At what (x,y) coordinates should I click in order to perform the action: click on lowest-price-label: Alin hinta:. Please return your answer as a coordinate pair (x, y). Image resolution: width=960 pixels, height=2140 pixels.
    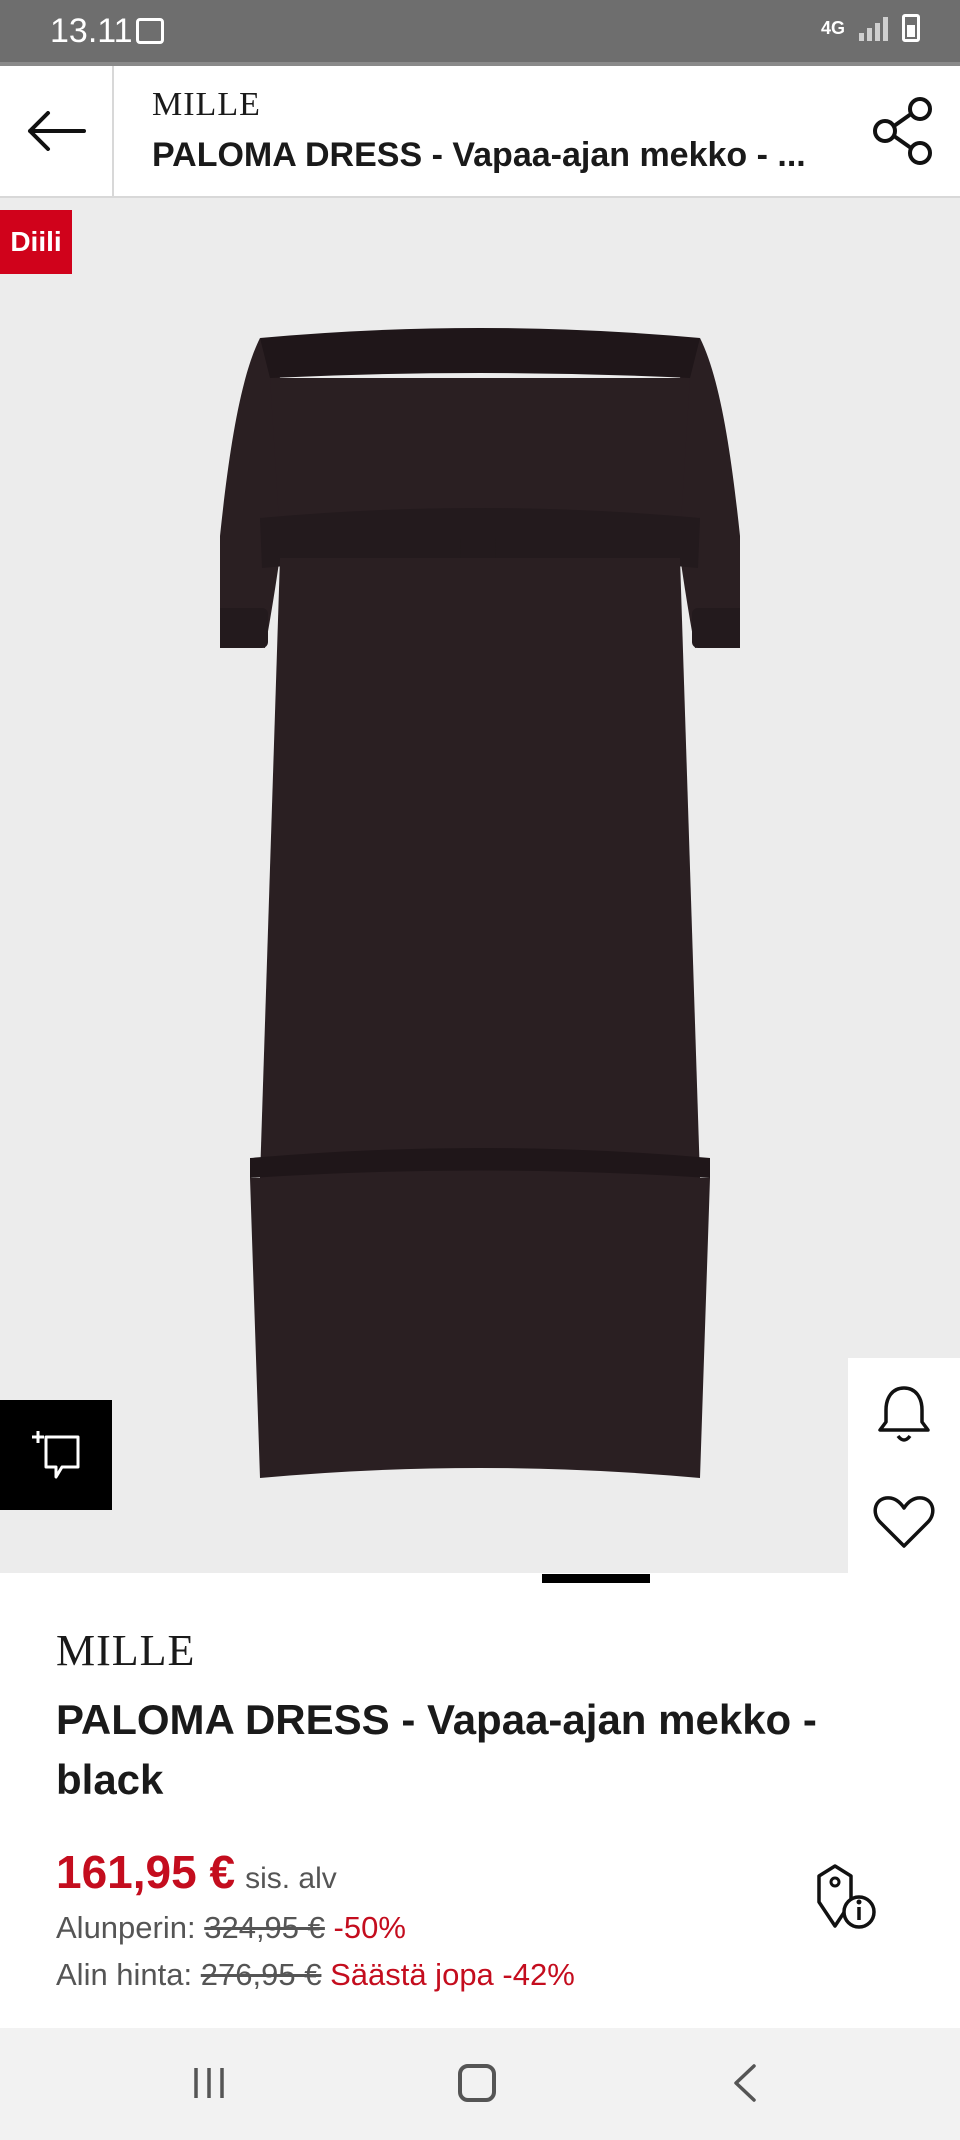
    Looking at the image, I should click on (124, 1974).